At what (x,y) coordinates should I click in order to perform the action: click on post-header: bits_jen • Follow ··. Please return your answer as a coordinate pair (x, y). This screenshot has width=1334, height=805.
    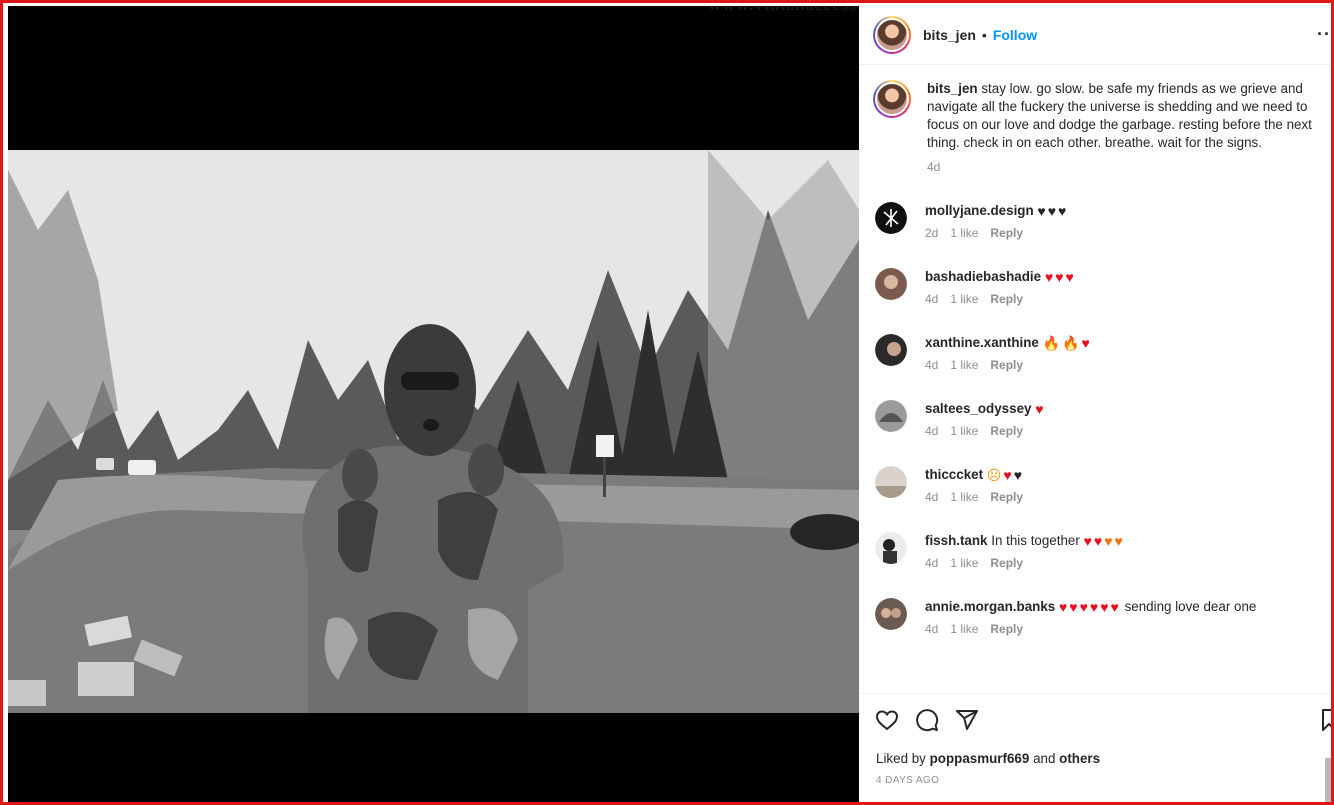
    Looking at the image, I should click on (1095, 35).